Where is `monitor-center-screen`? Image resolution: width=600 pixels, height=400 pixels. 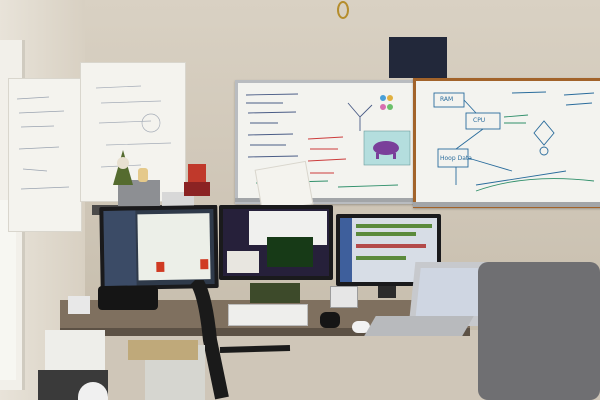
monitor-center-screen is located at coordinates (276, 242).